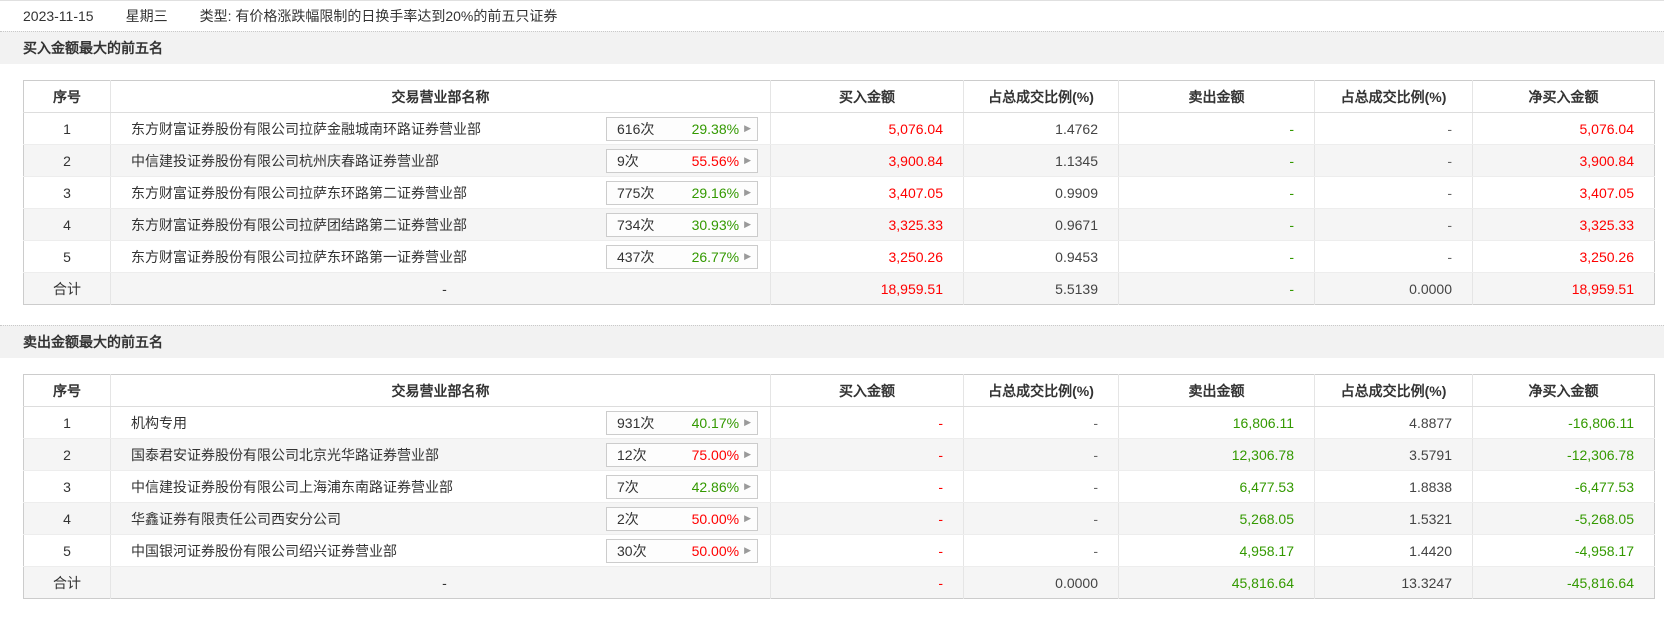  Describe the element at coordinates (715, 224) in the screenshot. I see `badge-percent: 30.93%` at that location.